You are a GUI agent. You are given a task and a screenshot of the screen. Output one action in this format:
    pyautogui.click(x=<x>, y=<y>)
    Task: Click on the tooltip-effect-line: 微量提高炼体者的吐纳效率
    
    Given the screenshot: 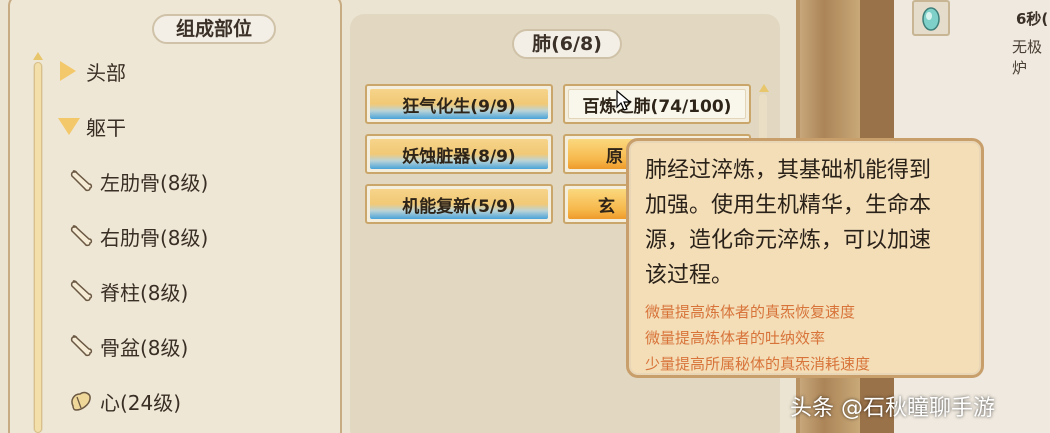 What is the action you would take?
    pyautogui.click(x=735, y=338)
    